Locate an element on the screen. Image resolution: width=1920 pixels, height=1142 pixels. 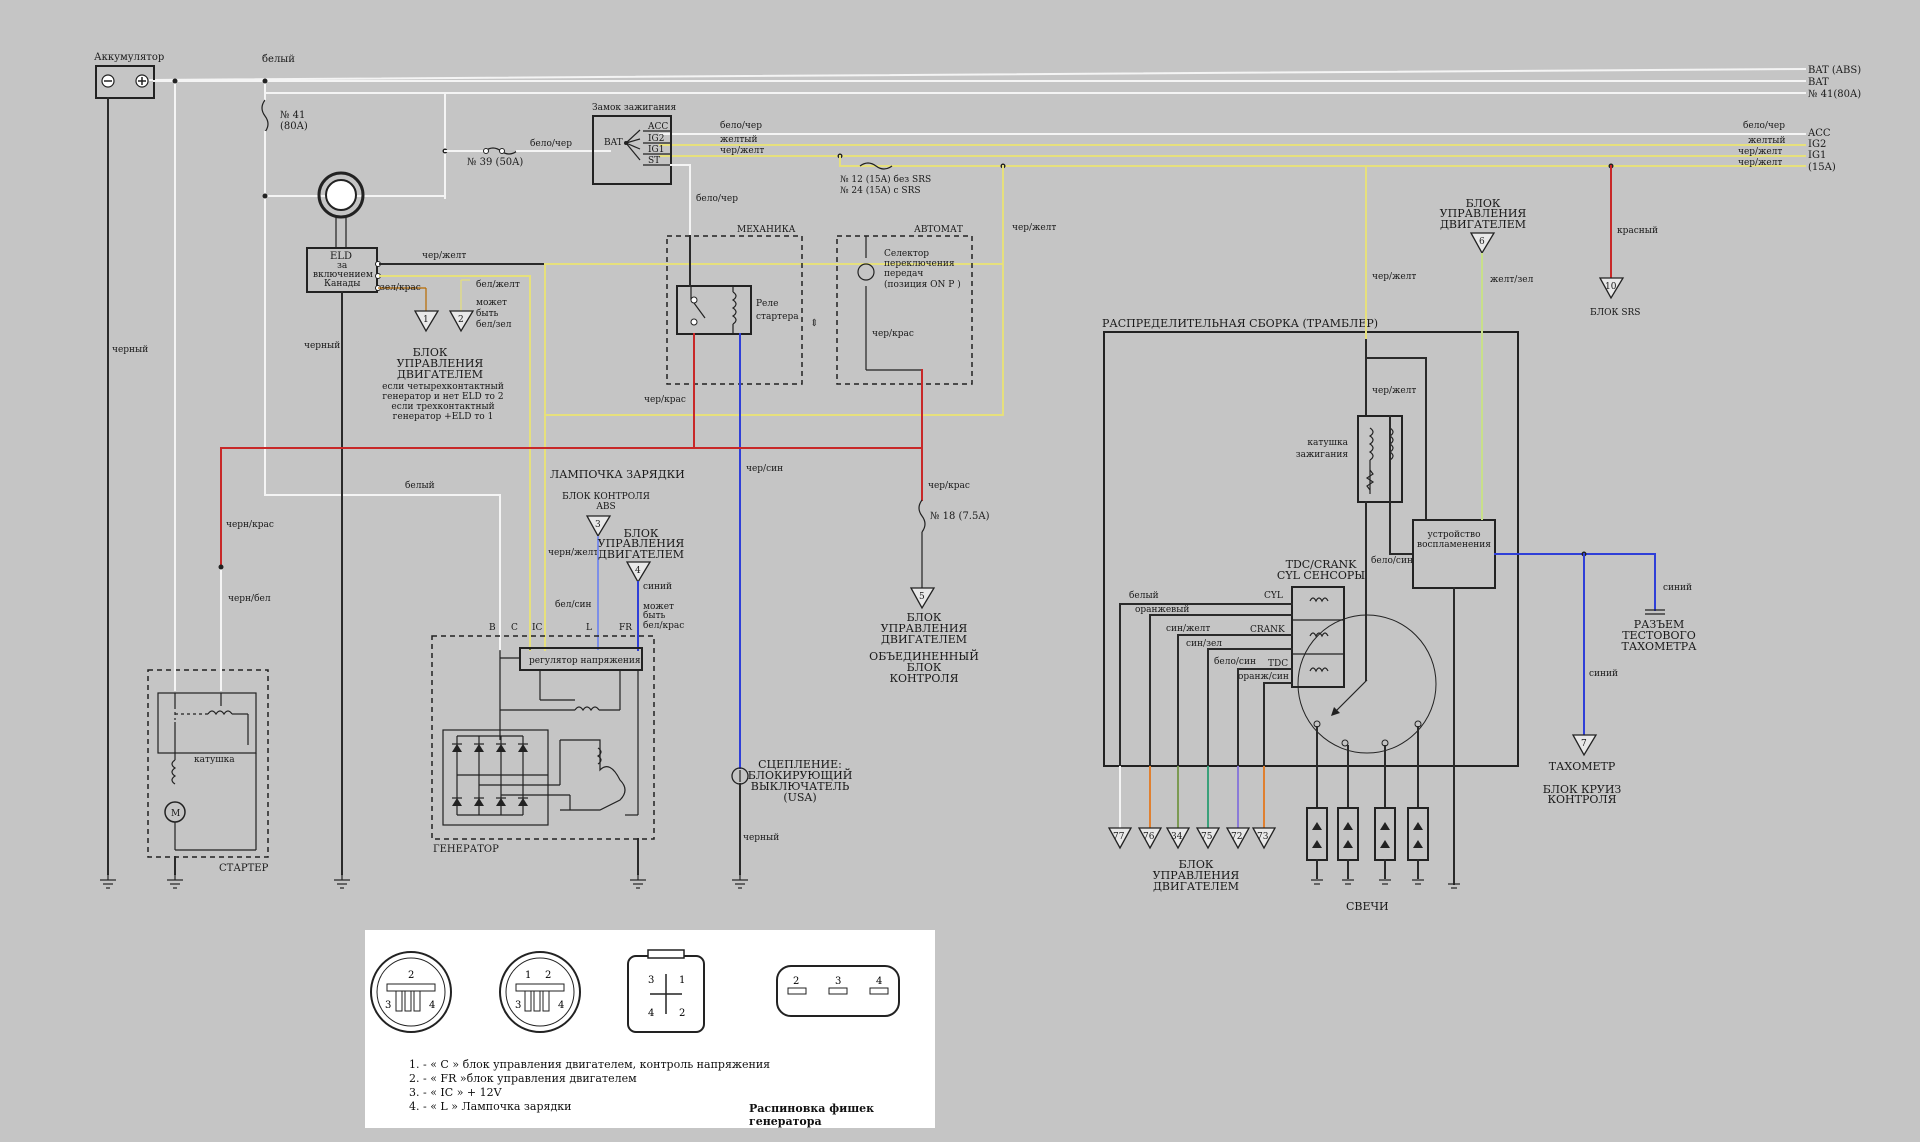
maybe-line: быть is located at coordinates (487, 313).